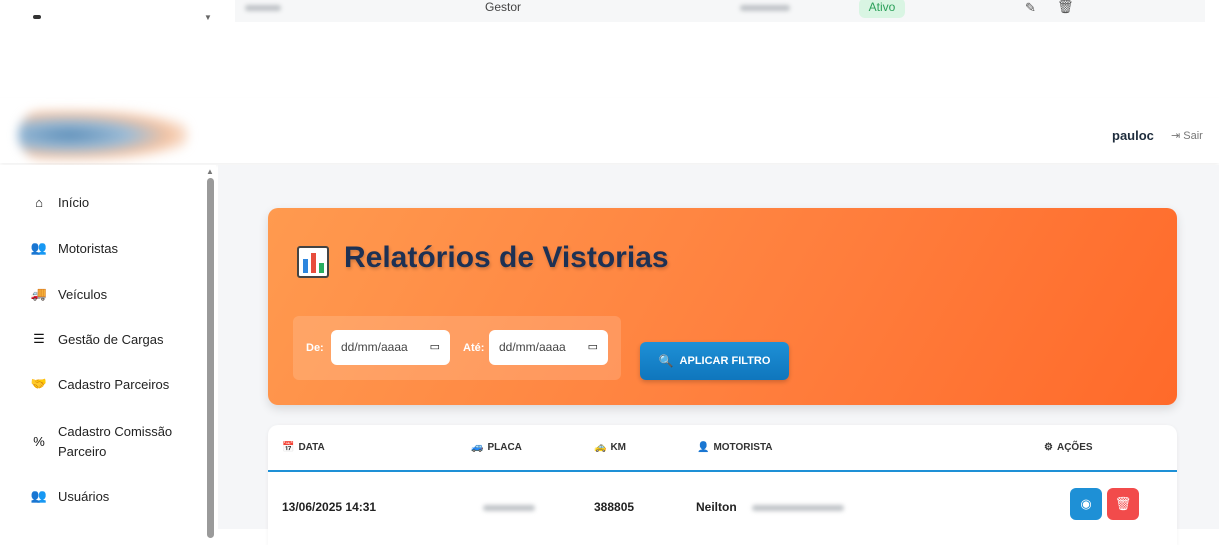  What do you see at coordinates (74, 202) in the screenshot?
I see `sidebar-item-label: Início` at bounding box center [74, 202].